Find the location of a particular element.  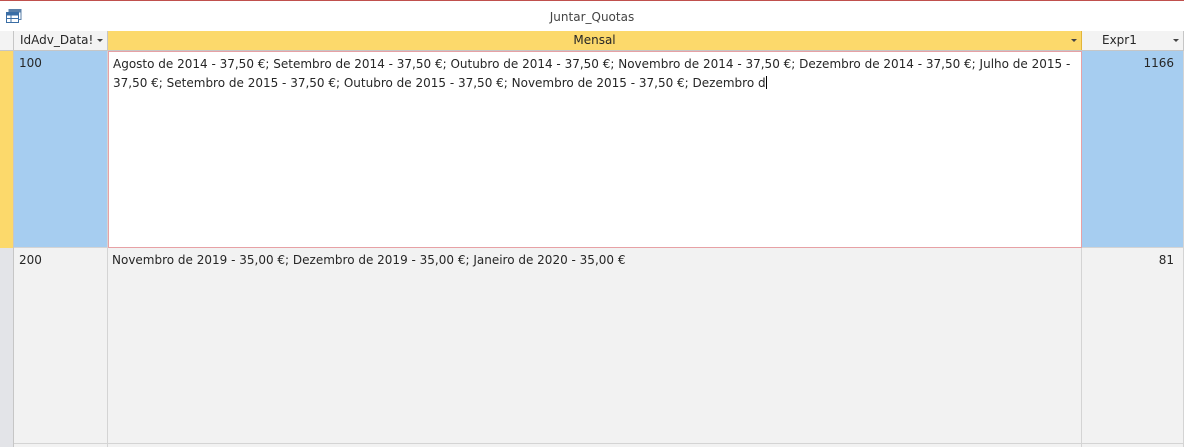

cell-value: 200 is located at coordinates (30, 260).